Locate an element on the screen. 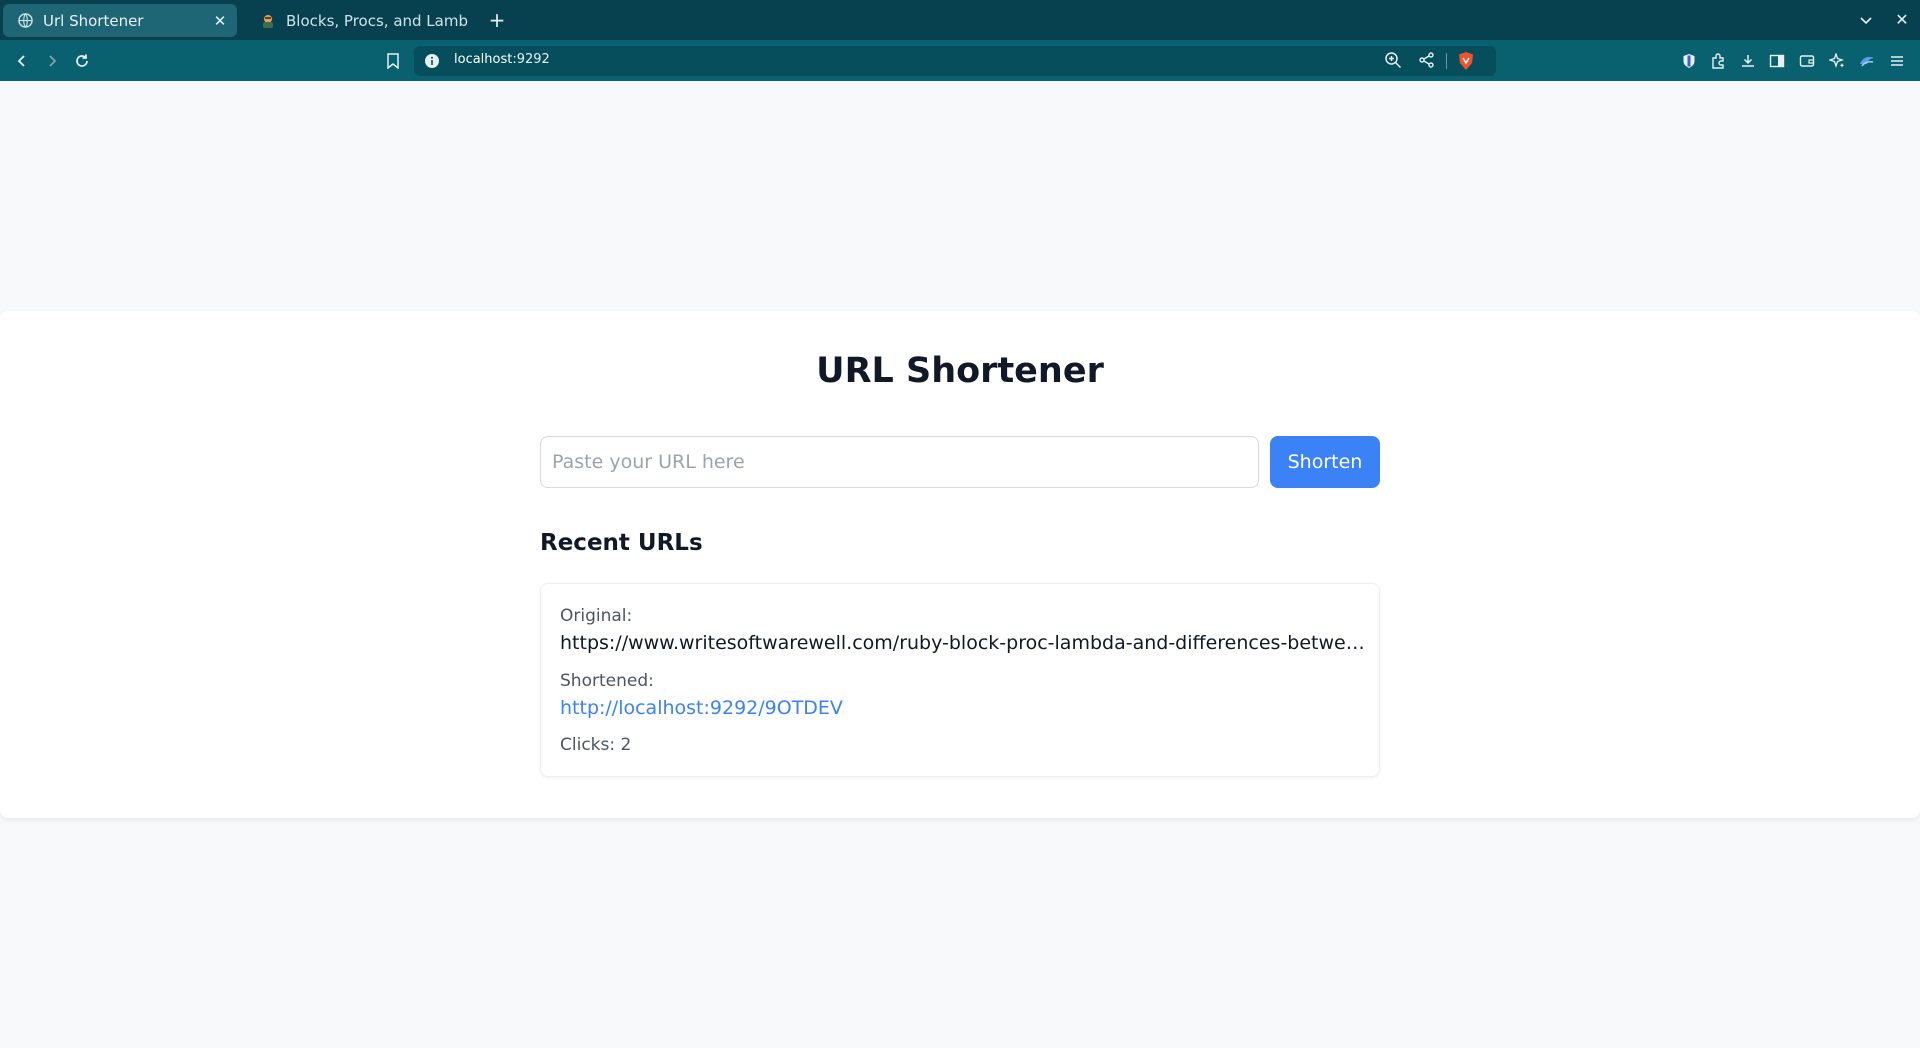  address-bar: localhost:9292 is located at coordinates (955, 61).